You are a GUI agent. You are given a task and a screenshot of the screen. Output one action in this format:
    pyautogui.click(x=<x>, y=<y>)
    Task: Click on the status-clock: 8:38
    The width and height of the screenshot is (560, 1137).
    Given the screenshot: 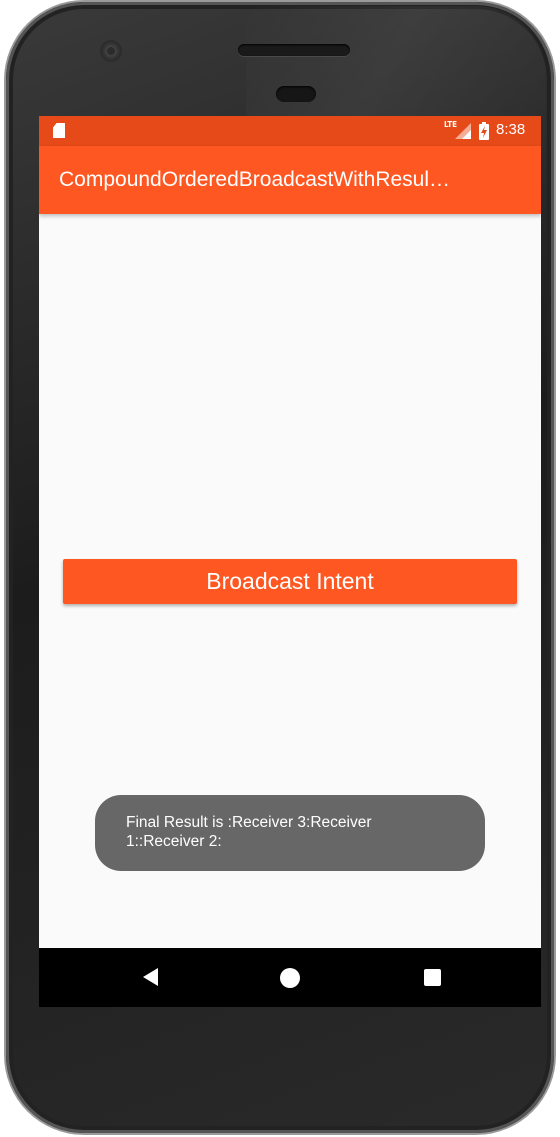 What is the action you would take?
    pyautogui.click(x=511, y=129)
    